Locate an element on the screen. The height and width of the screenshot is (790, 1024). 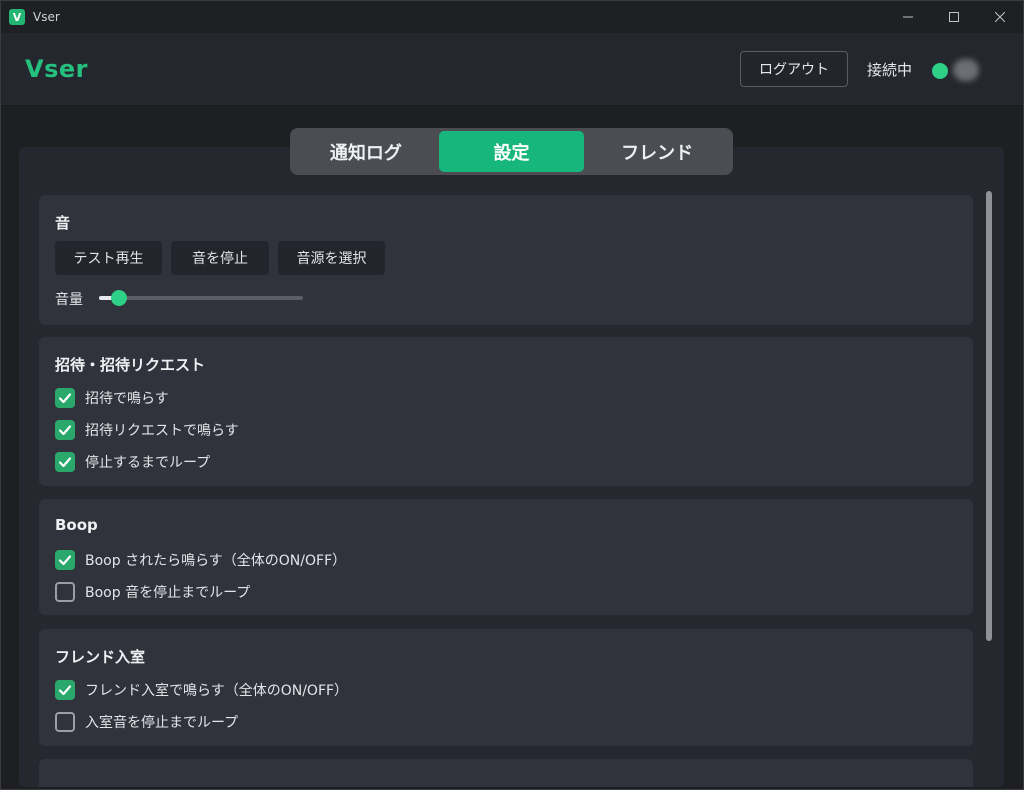
boop-option-loop: Boop 音を停止までループ is located at coordinates (152, 592).